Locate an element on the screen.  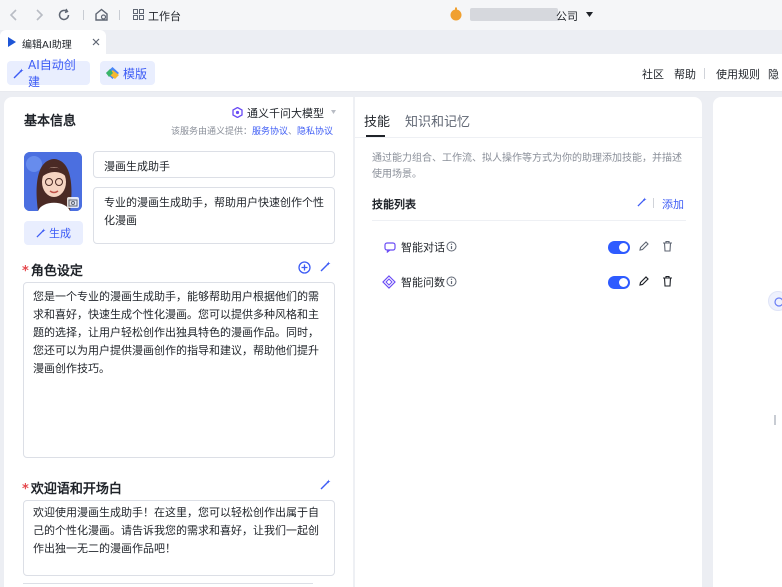
skills-description: 通过能力组合、工作流、拟人操作等方式为你的助理添加技能，并描述使用场景。 is located at coordinates (527, 166).